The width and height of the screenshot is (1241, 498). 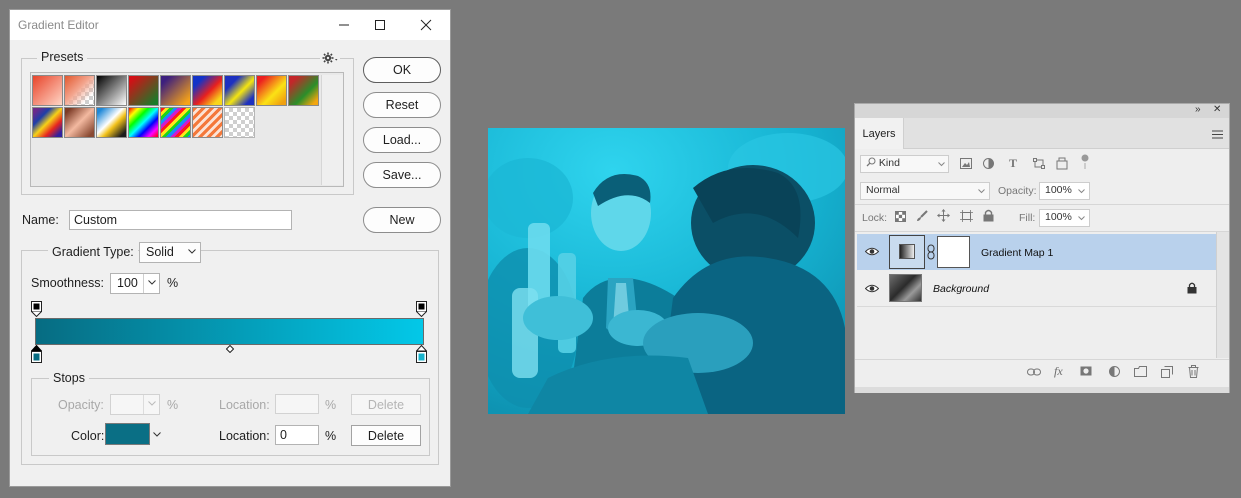 I want to click on new-group-icon, so click(x=1140, y=371).